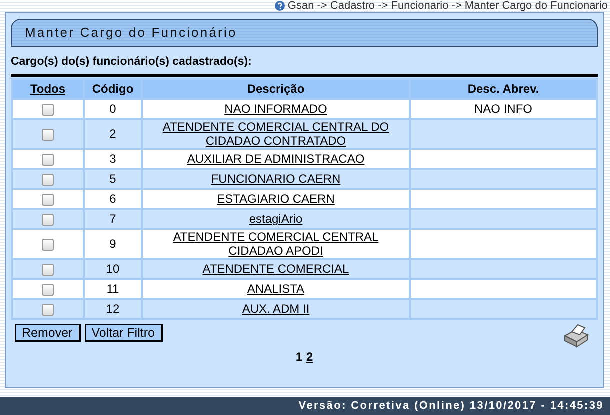  I want to click on section-label: Cargo(s) do(s) funcionário(s) cadastrado(s):, so click(132, 62).